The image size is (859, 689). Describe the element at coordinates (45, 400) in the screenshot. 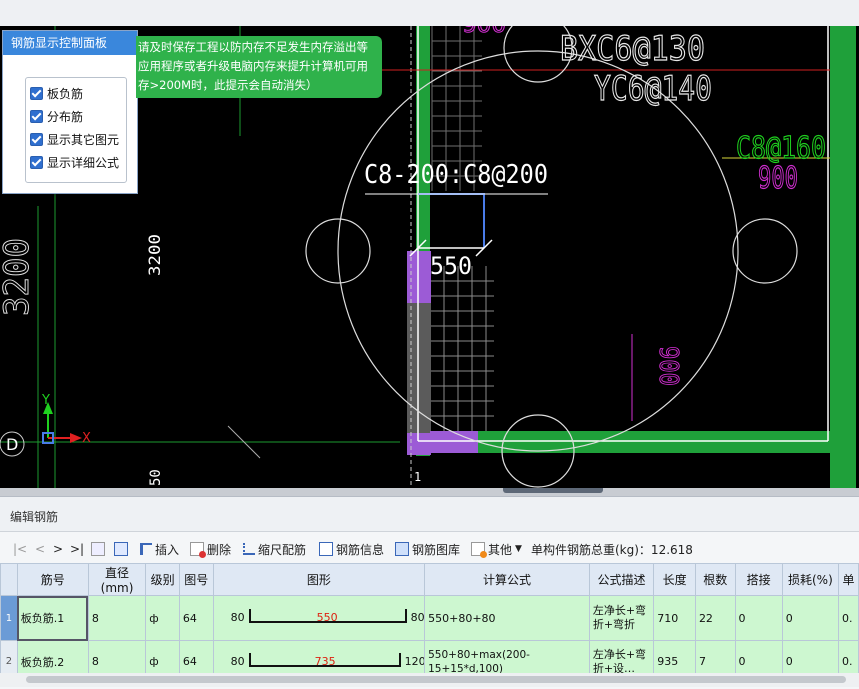

I see `ucs-y-label: Y` at that location.